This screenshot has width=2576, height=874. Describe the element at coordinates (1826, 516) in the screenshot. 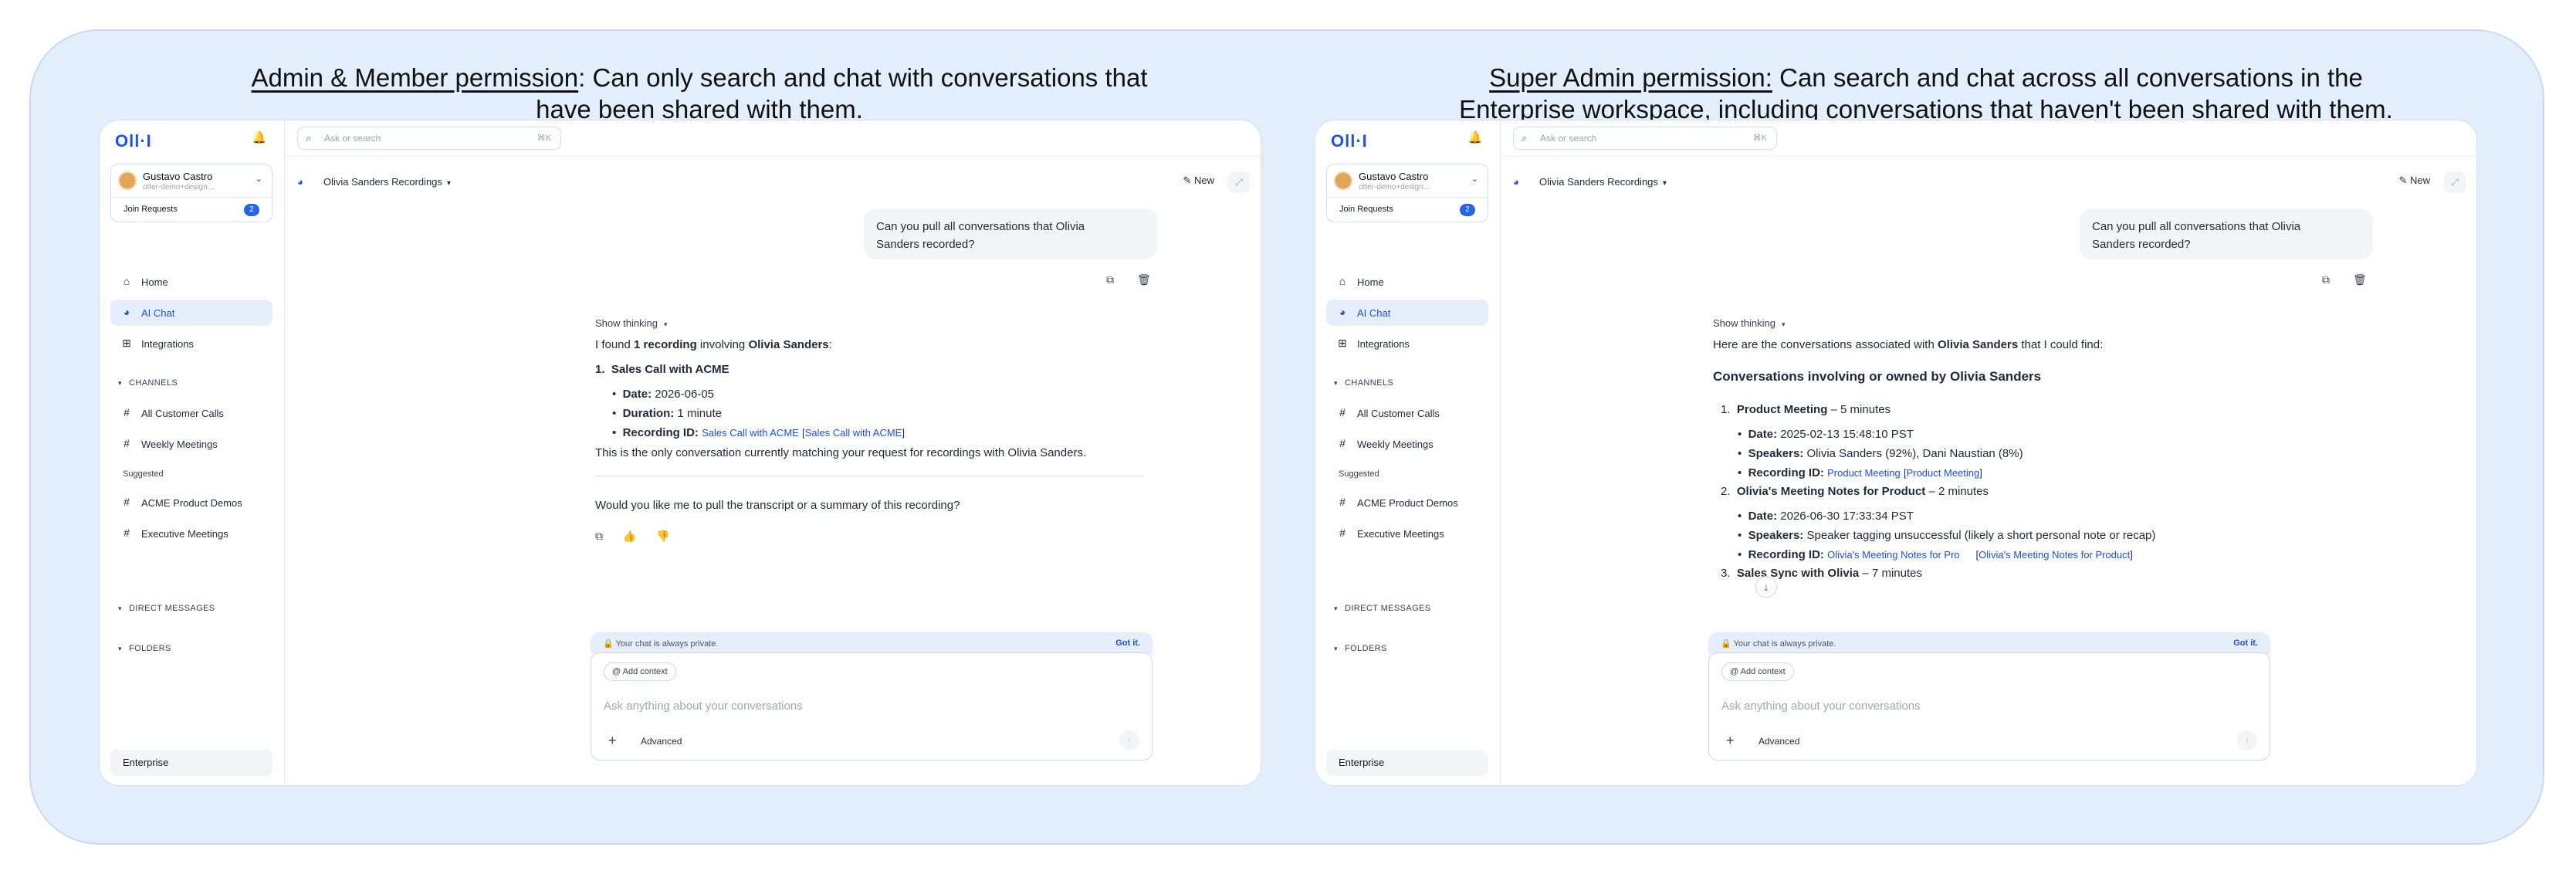

I see `result-date: • Date: 2026-06-30 17:33:34 PST` at that location.